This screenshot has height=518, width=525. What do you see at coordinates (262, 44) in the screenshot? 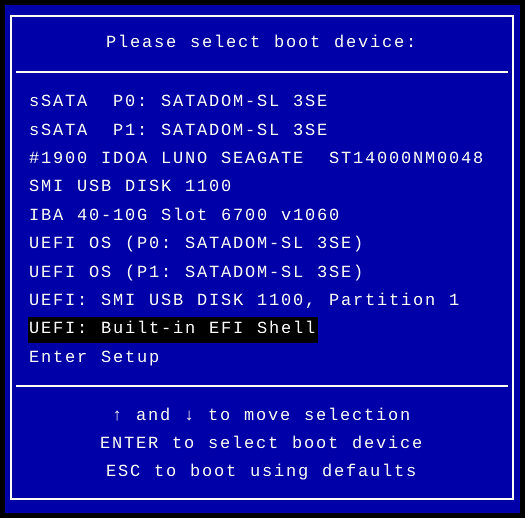
I see `menu-title: Please select boot device:` at bounding box center [262, 44].